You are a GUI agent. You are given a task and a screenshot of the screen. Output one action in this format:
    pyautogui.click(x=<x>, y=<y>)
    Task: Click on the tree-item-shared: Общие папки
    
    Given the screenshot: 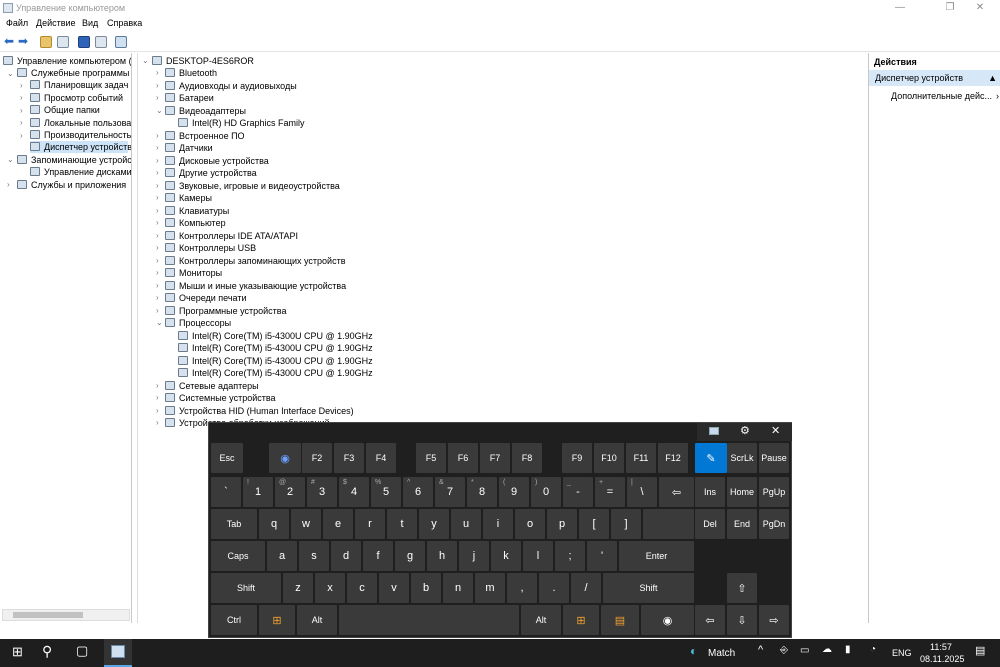 What is the action you would take?
    pyautogui.click(x=65, y=110)
    